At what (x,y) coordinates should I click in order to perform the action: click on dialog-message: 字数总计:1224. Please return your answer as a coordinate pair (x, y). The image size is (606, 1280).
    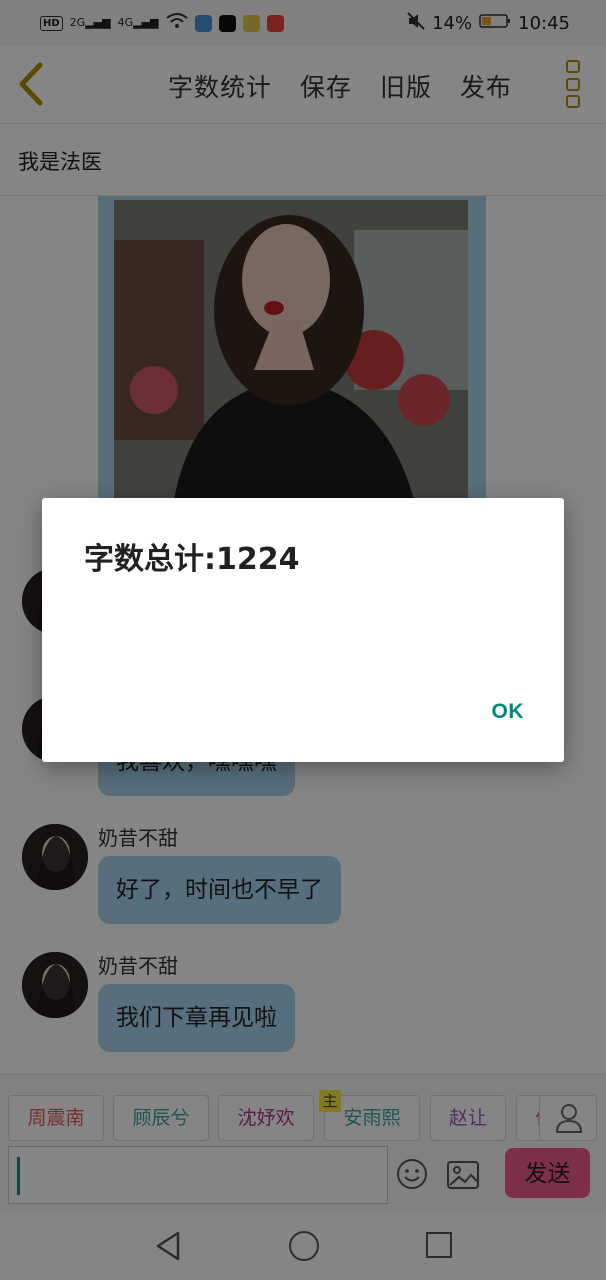
    Looking at the image, I should click on (192, 559).